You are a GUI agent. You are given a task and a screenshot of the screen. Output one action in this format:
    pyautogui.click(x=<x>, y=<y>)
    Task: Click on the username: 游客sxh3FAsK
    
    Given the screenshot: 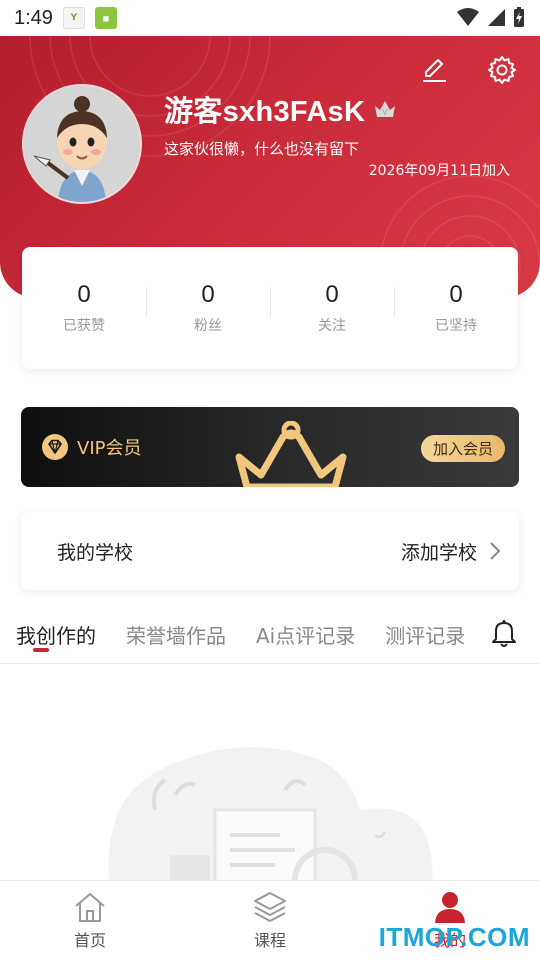 What is the action you would take?
    pyautogui.click(x=265, y=112)
    